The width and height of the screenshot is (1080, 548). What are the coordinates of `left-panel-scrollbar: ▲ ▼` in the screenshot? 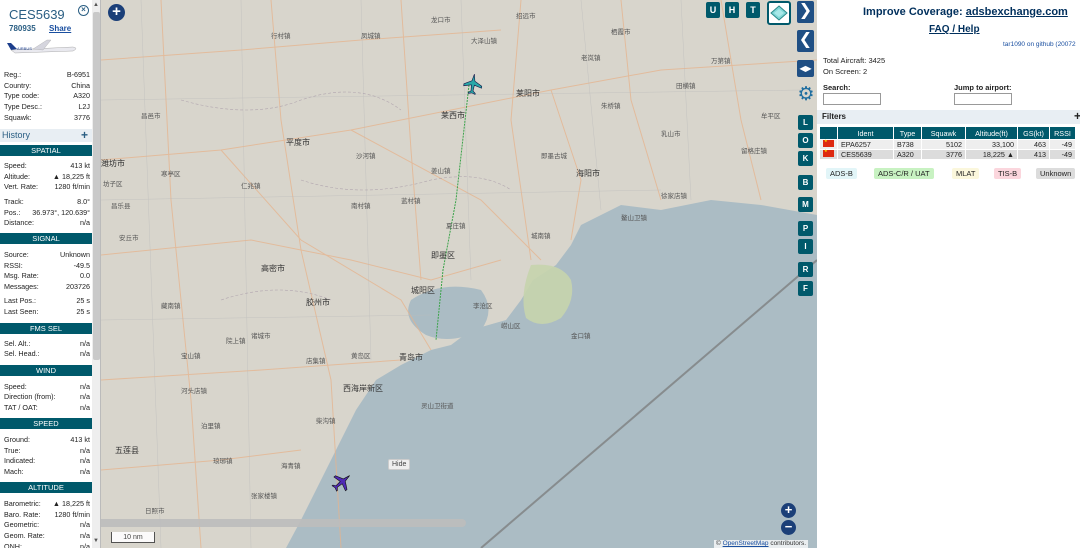 It's located at (96, 274).